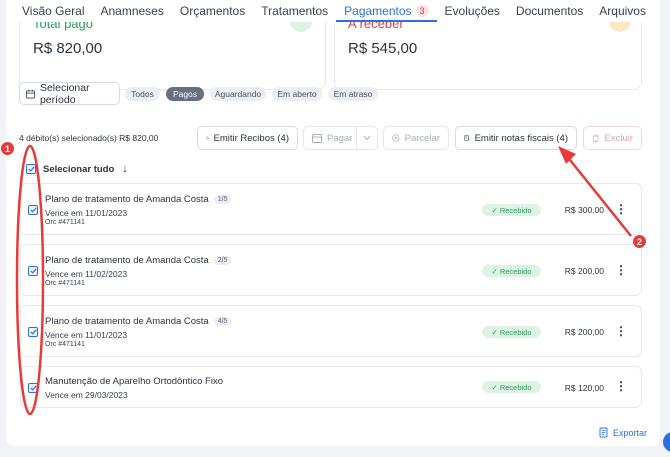  What do you see at coordinates (251, 138) in the screenshot?
I see `emit-receipts-label: Emitir Recibos (4)` at bounding box center [251, 138].